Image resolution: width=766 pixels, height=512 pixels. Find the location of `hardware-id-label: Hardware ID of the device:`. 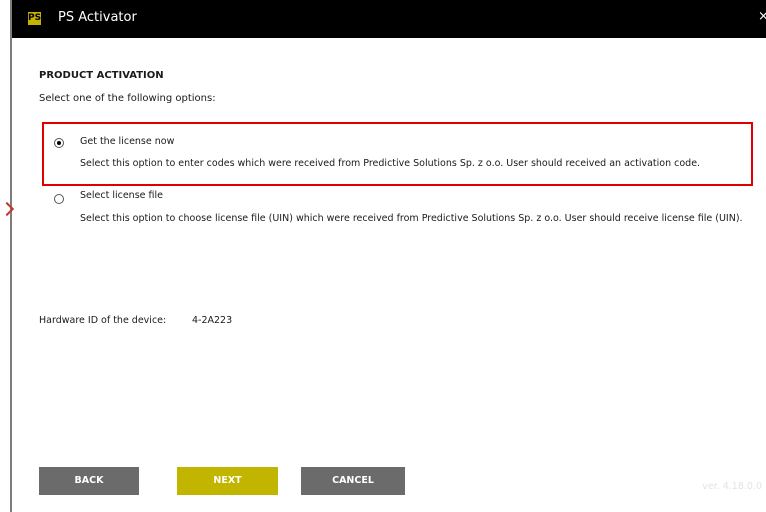

hardware-id-label: Hardware ID of the device: is located at coordinates (103, 320).